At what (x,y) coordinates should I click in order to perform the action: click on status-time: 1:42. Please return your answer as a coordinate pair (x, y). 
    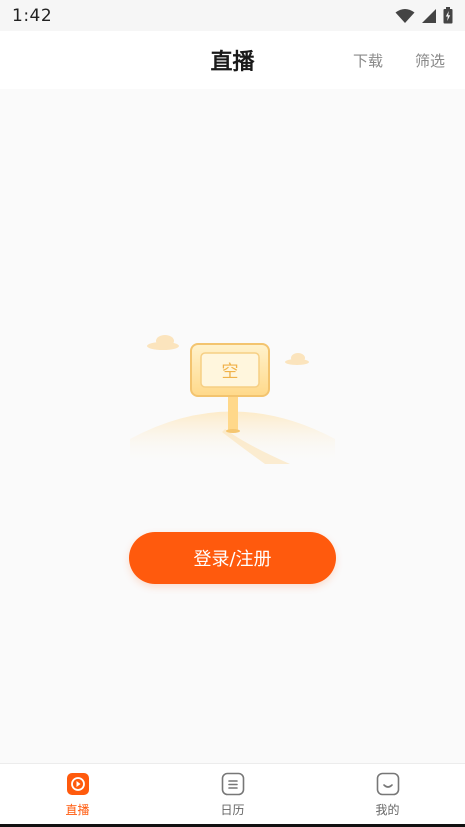
    Looking at the image, I should click on (32, 15).